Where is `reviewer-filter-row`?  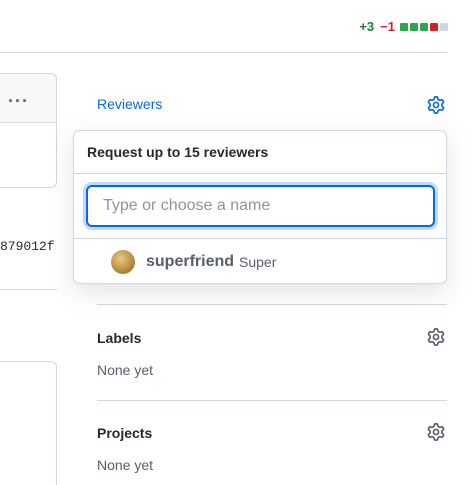
reviewer-filter-row is located at coordinates (260, 206).